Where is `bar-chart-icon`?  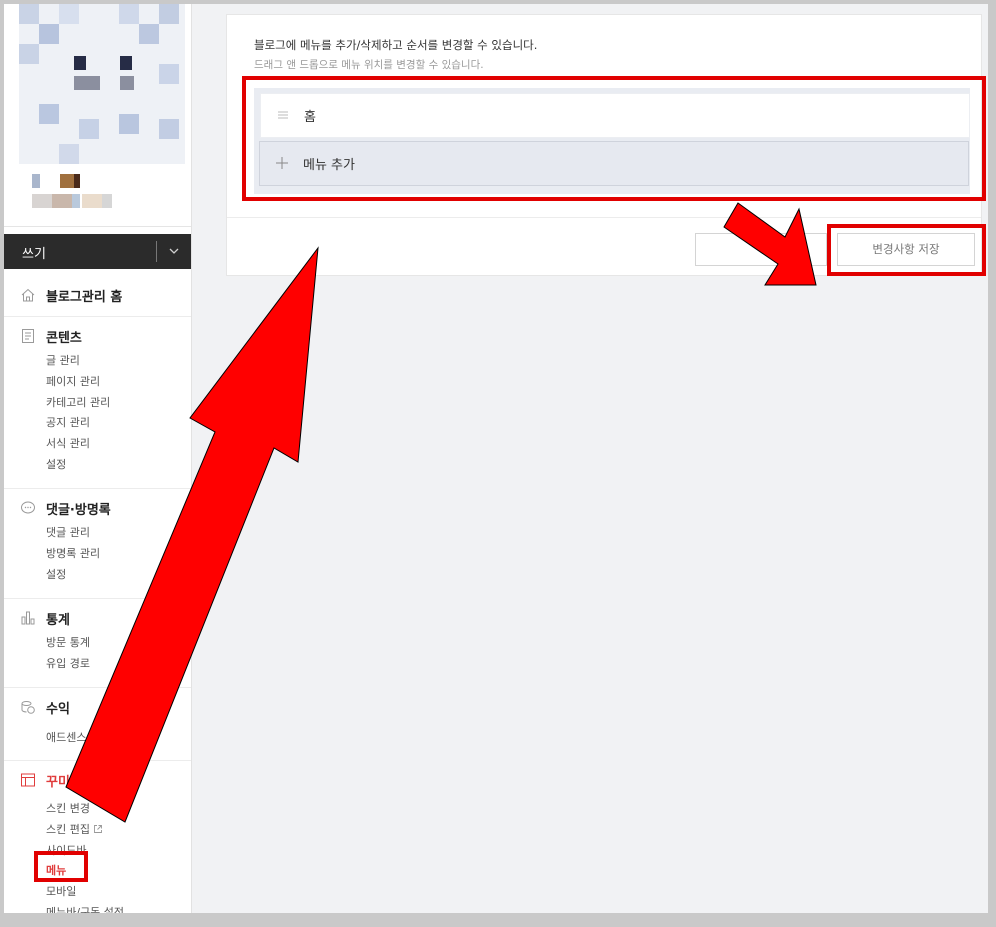
bar-chart-icon is located at coordinates (28, 618).